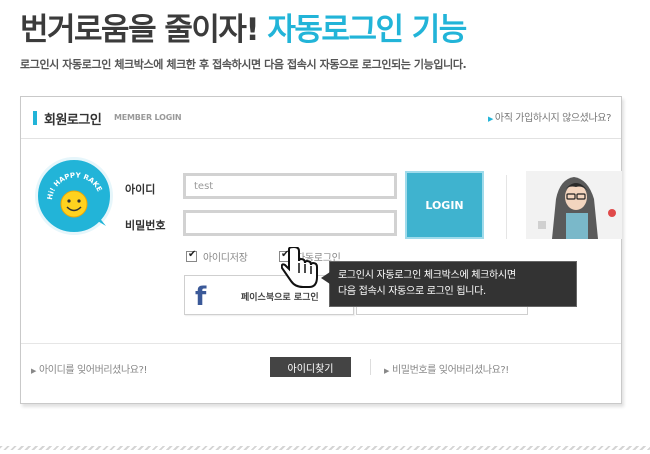 This screenshot has height=454, width=650. Describe the element at coordinates (325, 448) in the screenshot. I see `bottom-dashed-border` at that location.